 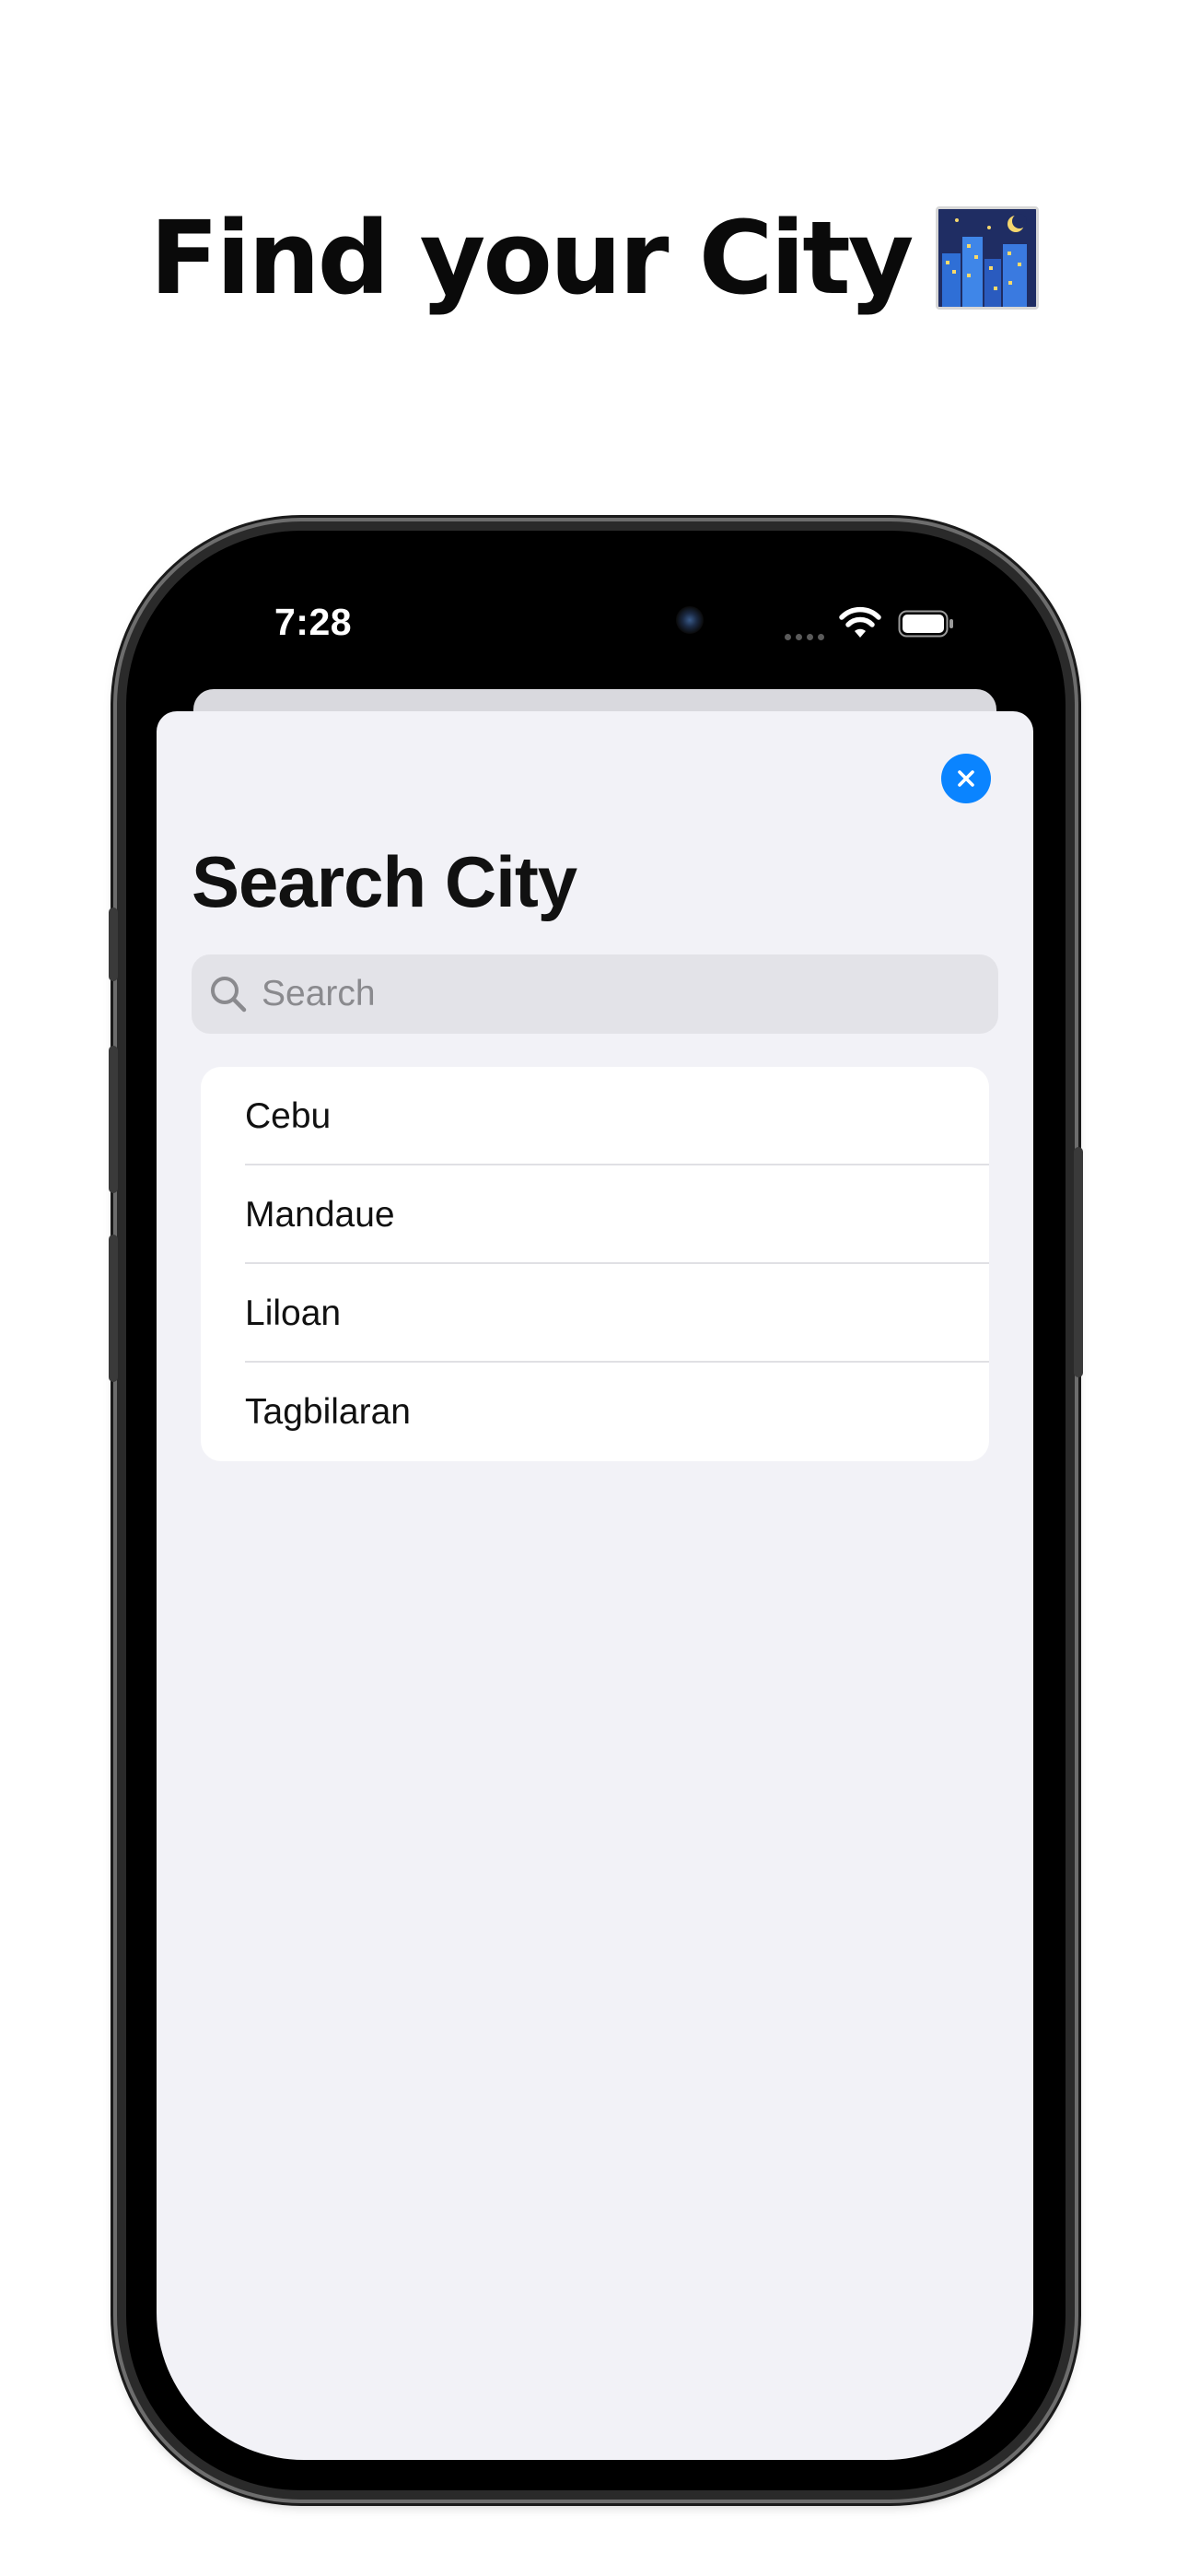 What do you see at coordinates (384, 881) in the screenshot?
I see `sheet-title: Search City` at bounding box center [384, 881].